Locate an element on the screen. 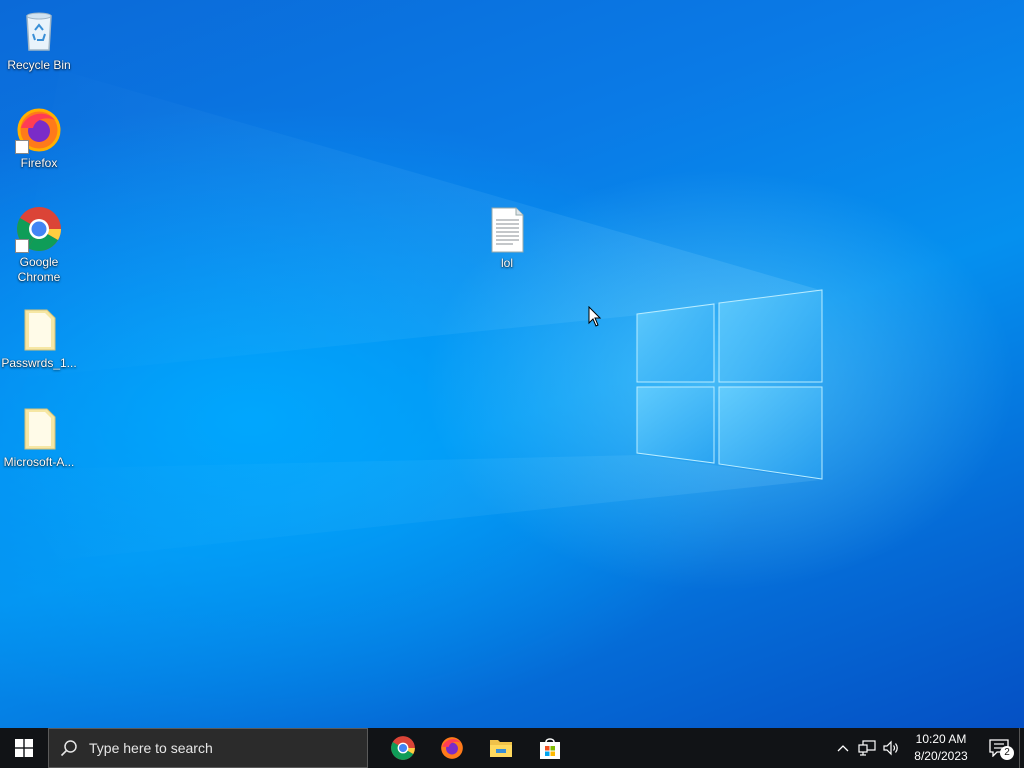  mouse-cursor-icon is located at coordinates (595, 316).